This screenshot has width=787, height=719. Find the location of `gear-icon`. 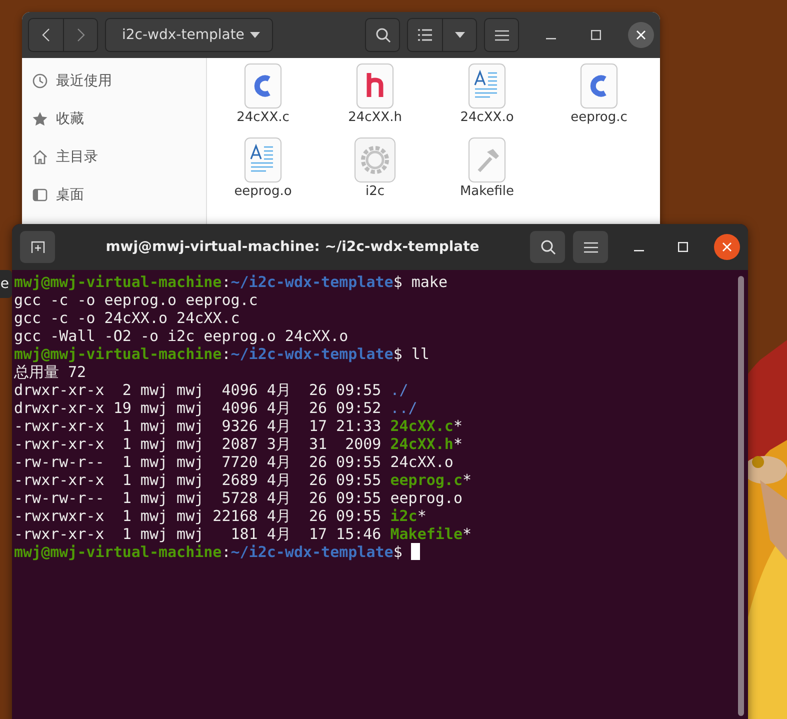

gear-icon is located at coordinates (375, 160).